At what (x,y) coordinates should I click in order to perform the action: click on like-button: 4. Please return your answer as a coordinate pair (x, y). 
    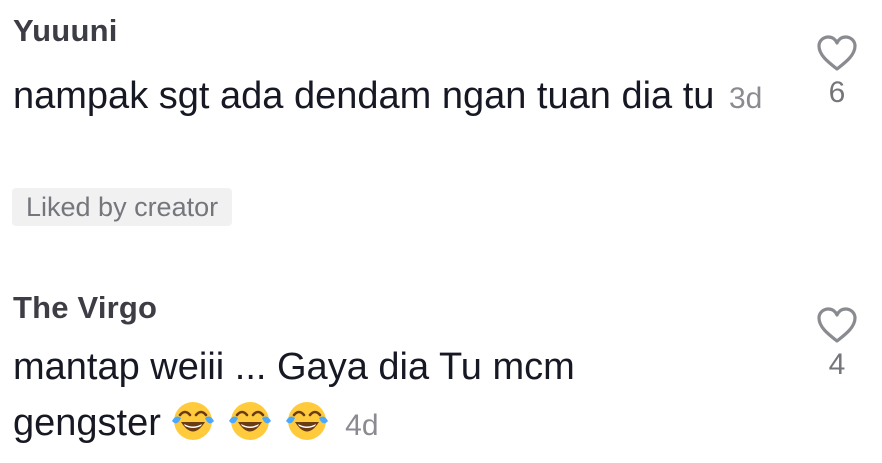
    Looking at the image, I should click on (837, 344).